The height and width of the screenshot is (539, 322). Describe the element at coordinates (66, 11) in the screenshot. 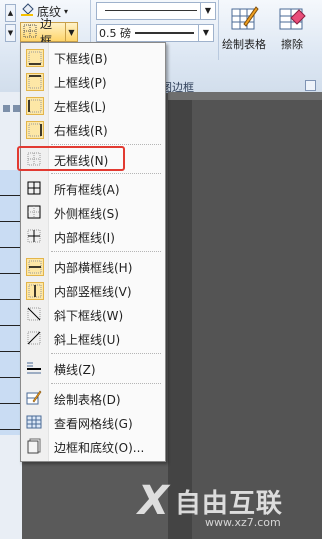

I see `chevron-down-icon: ▾` at that location.